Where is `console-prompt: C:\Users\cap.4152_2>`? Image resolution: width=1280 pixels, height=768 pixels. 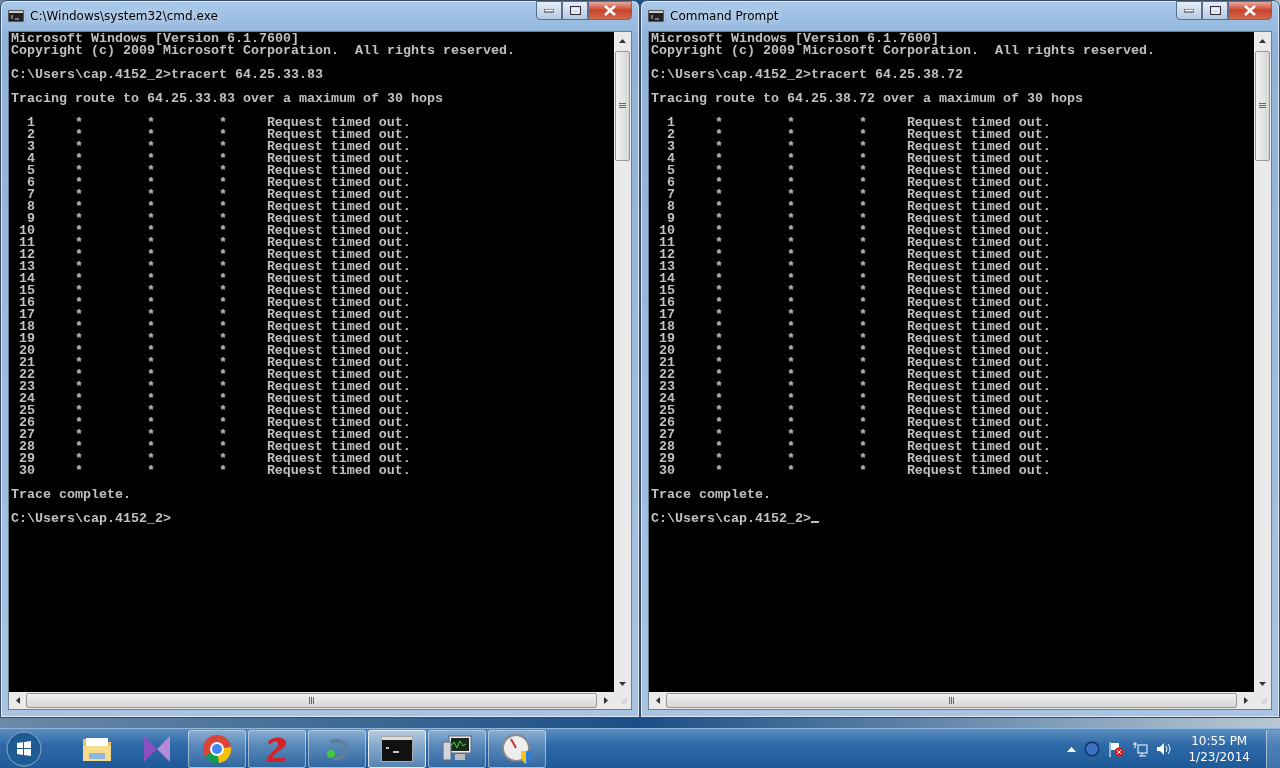
console-prompt: C:\Users\cap.4152_2> is located at coordinates (91, 519).